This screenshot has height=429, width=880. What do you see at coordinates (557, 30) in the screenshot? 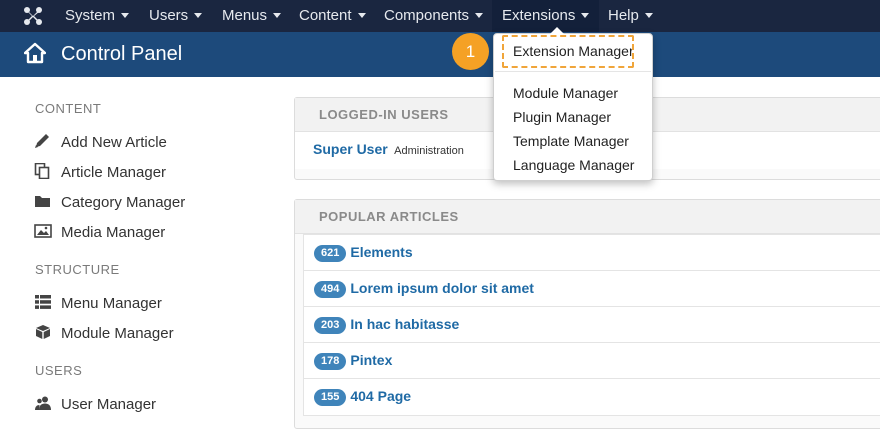
I see `dropdown-caret-icon` at bounding box center [557, 30].